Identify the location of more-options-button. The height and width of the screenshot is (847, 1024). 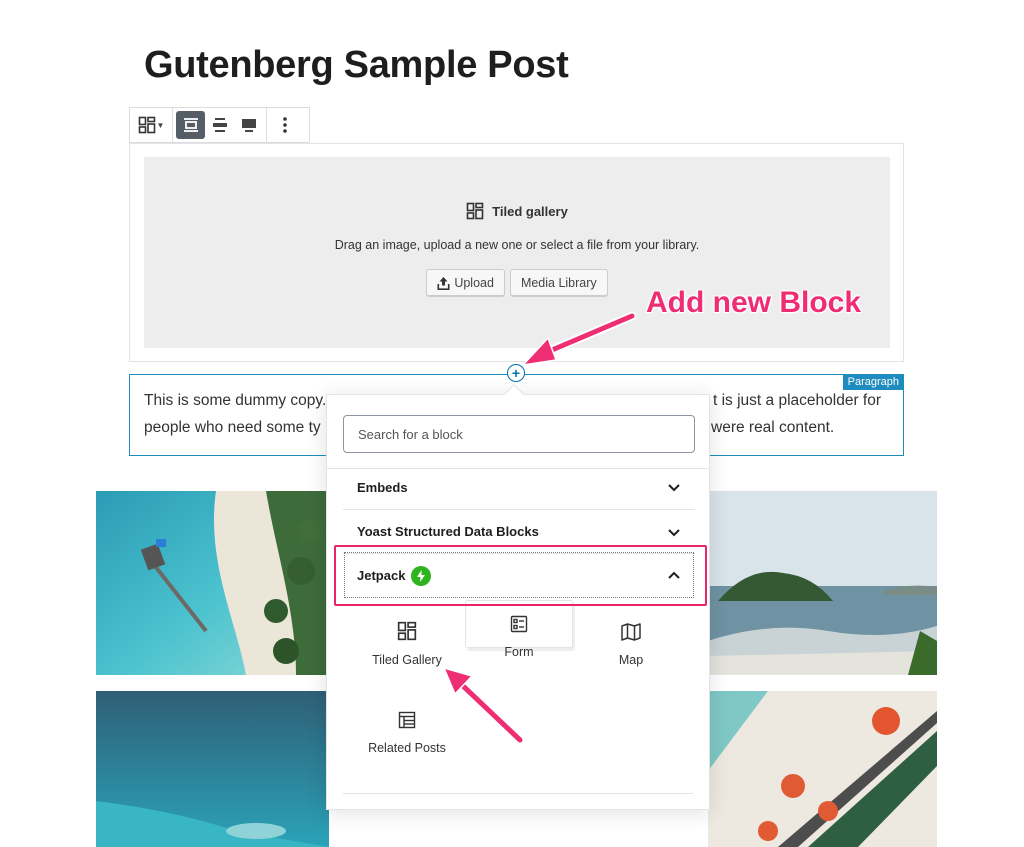
(284, 125).